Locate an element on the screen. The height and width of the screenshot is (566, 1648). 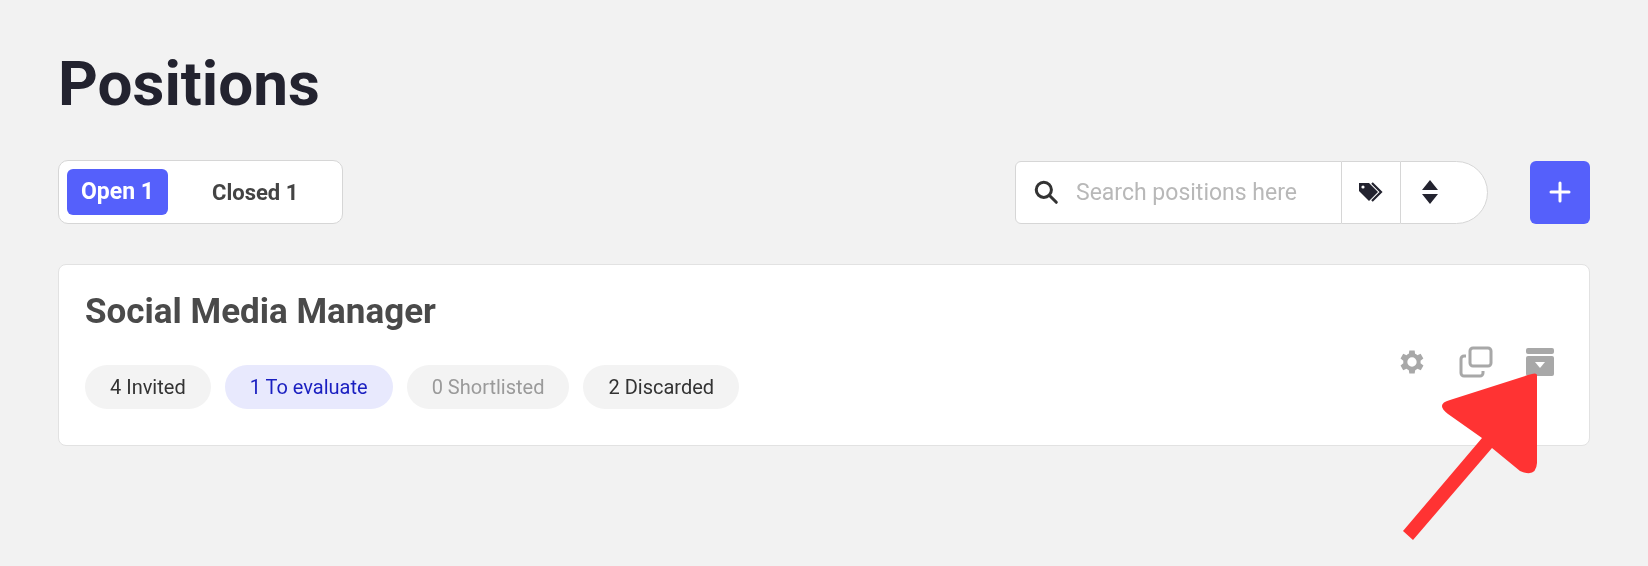
status-pill: 2 Discarded is located at coordinates (661, 387).